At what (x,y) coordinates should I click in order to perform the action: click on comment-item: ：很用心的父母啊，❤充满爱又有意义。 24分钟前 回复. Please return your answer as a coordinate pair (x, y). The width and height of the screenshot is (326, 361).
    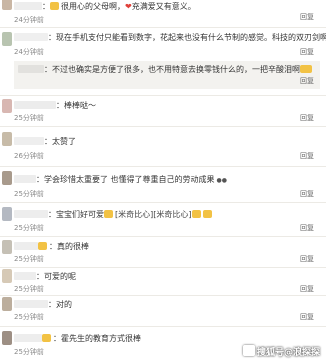
    Looking at the image, I should click on (163, 13).